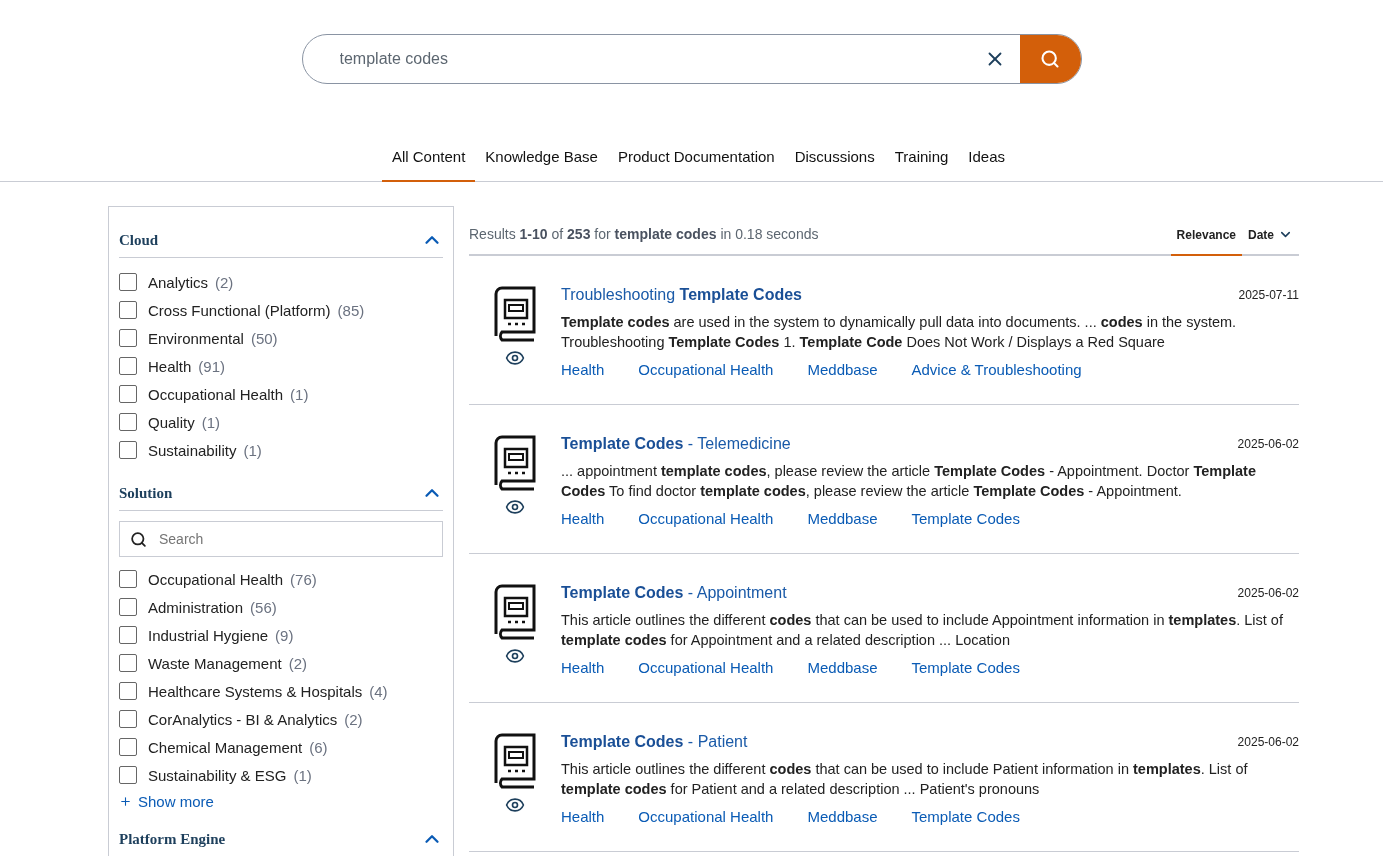 The image size is (1383, 856). I want to click on tab: All Content, so click(428, 158).